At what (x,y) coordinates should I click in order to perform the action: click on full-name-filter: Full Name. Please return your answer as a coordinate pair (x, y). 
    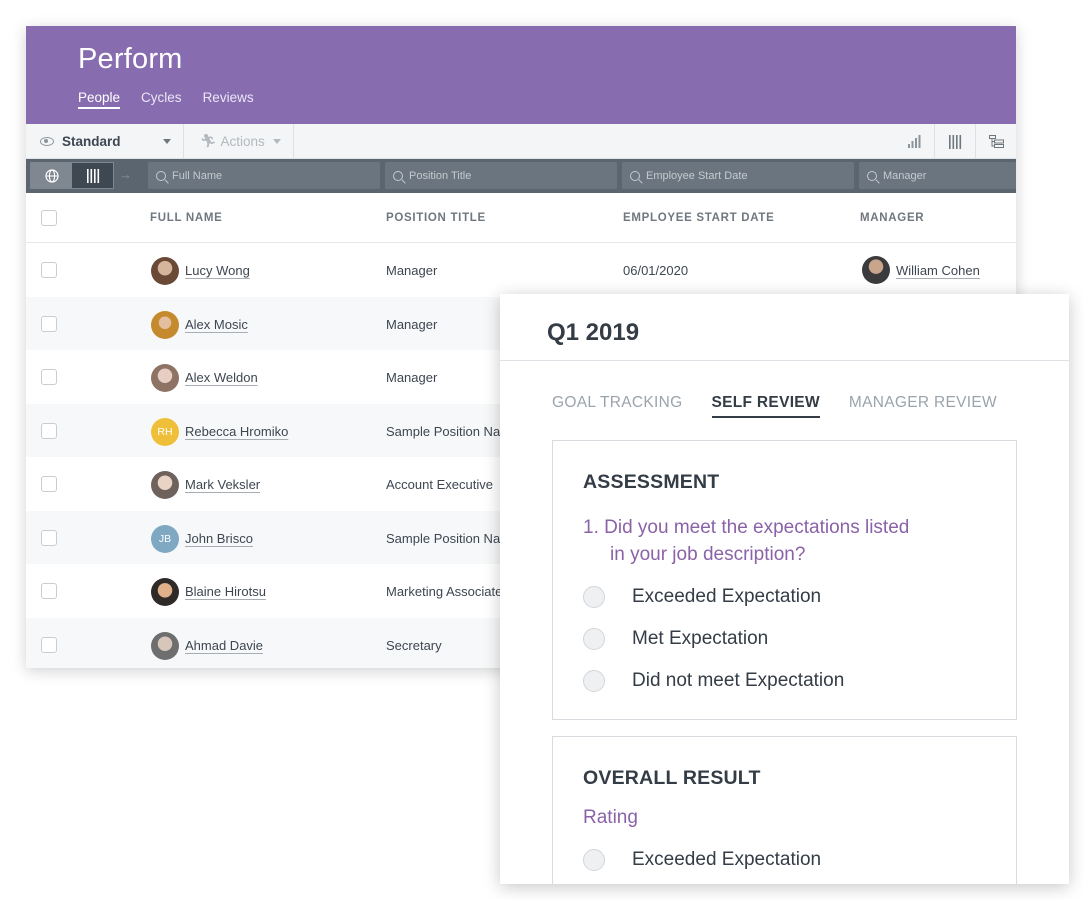
    Looking at the image, I should click on (264, 175).